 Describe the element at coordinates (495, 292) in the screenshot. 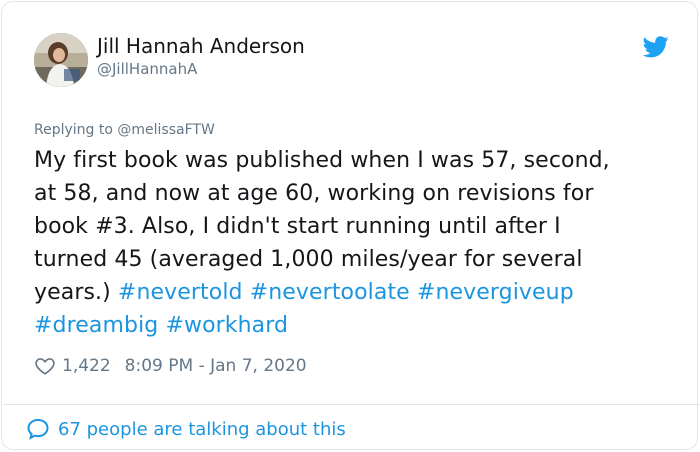

I see `hashtag-link: #nevergiveup` at that location.